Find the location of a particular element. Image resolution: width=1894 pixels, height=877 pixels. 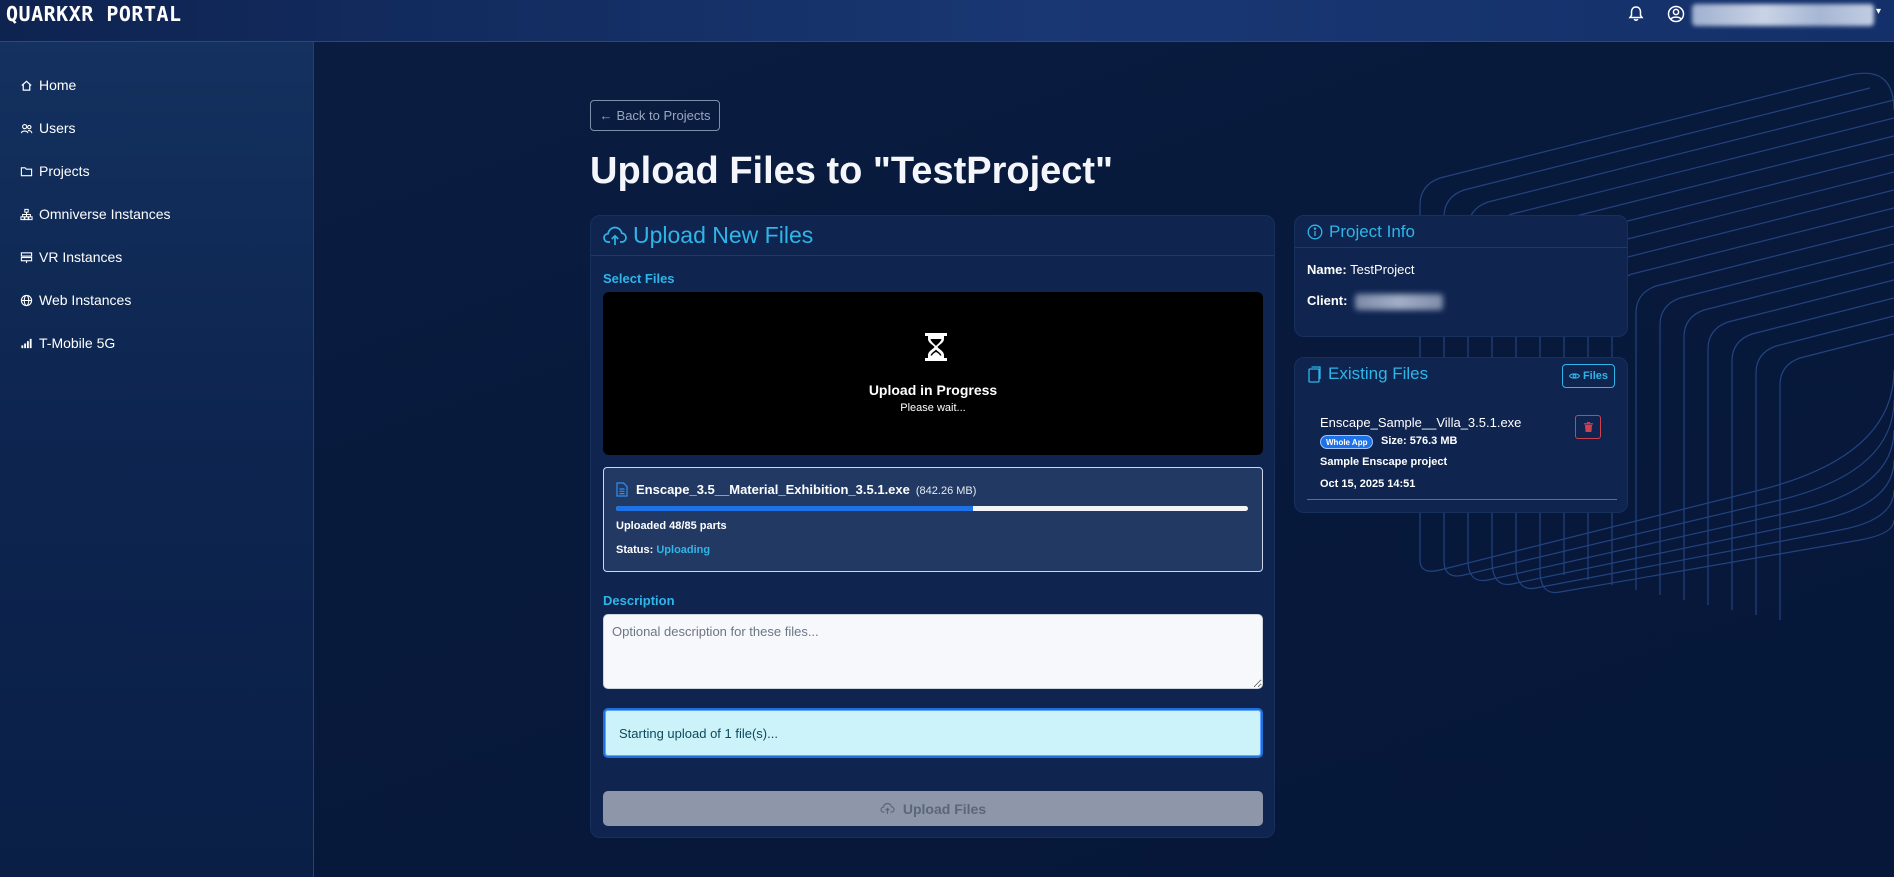

view-files-button: Files is located at coordinates (1588, 376).